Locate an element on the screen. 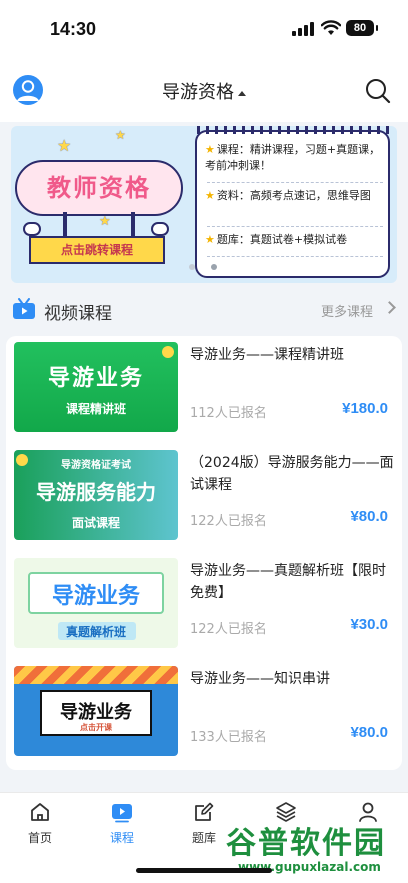 The image size is (408, 883). thumbnail-subtitle: 点击开课 is located at coordinates (96, 727).